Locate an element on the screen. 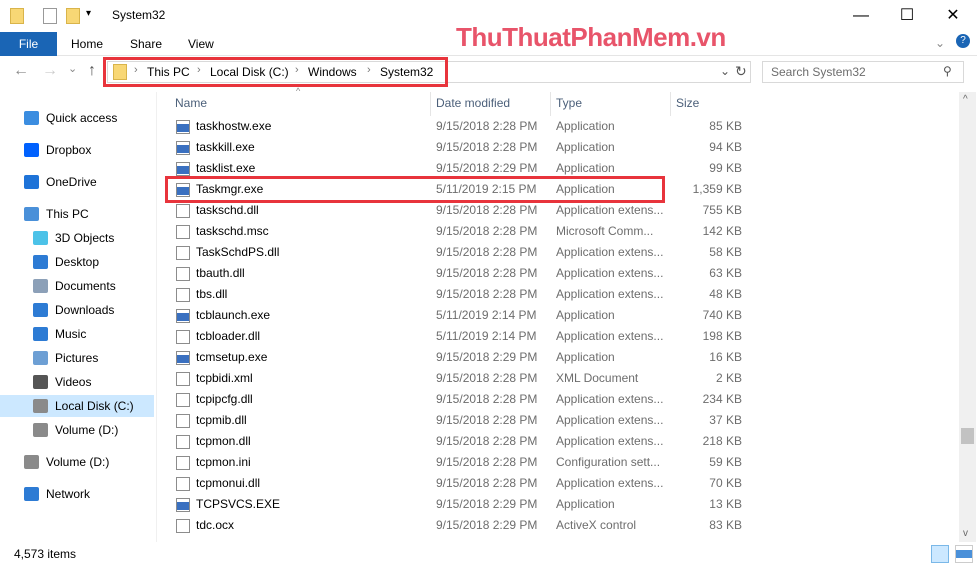 Image resolution: width=977 pixels, height=567 pixels. file-file-icon is located at coordinates (183, 379).